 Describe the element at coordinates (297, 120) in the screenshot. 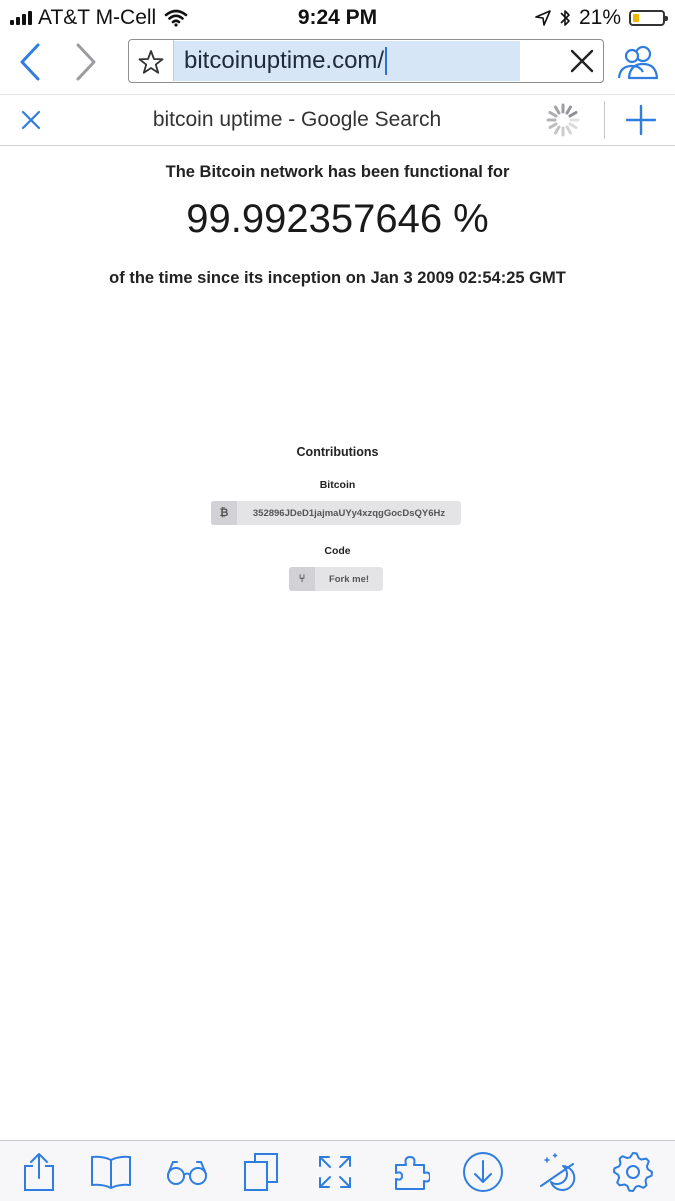

I see `tab-title: bitcoin uptime - Google Search` at that location.